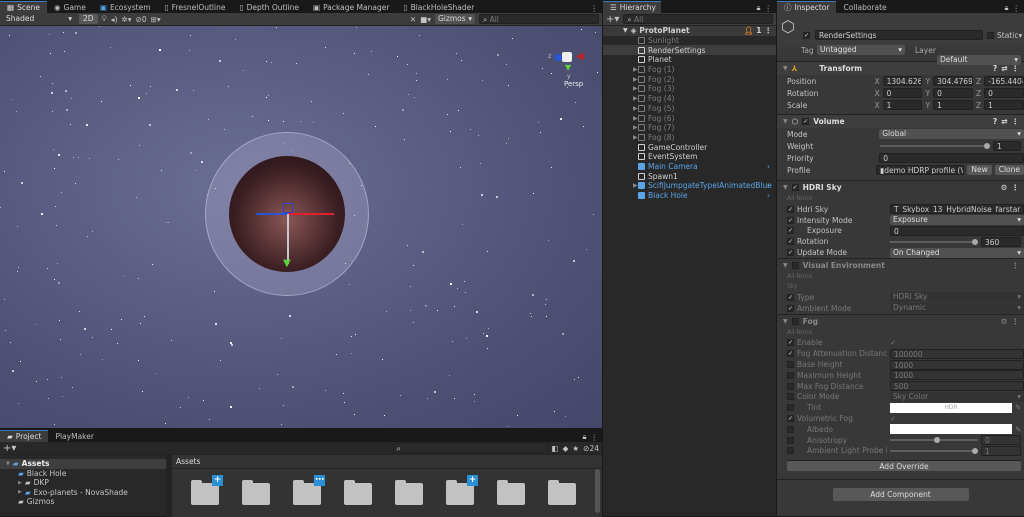  Describe the element at coordinates (893, 343) in the screenshot. I see `enable-toggle: ✓` at that location.